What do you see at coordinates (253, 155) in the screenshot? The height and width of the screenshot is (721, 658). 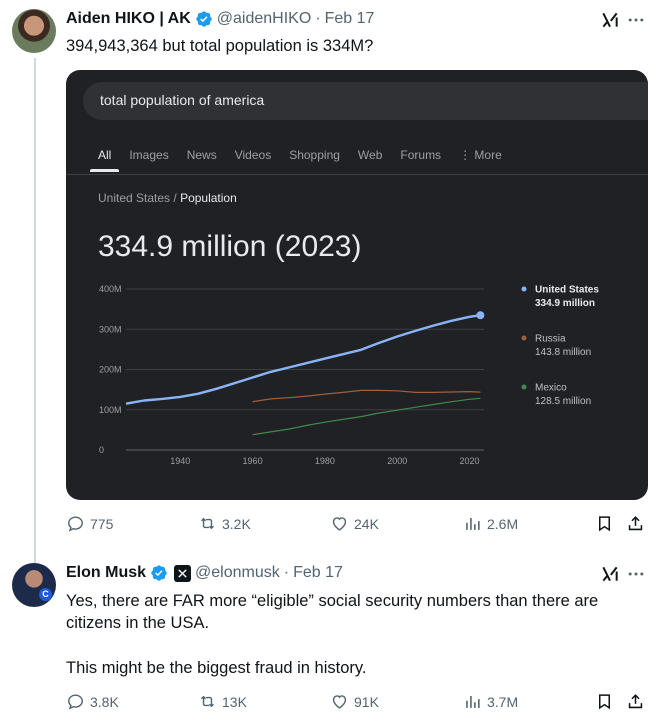 I see `tab-videos: Videos` at bounding box center [253, 155].